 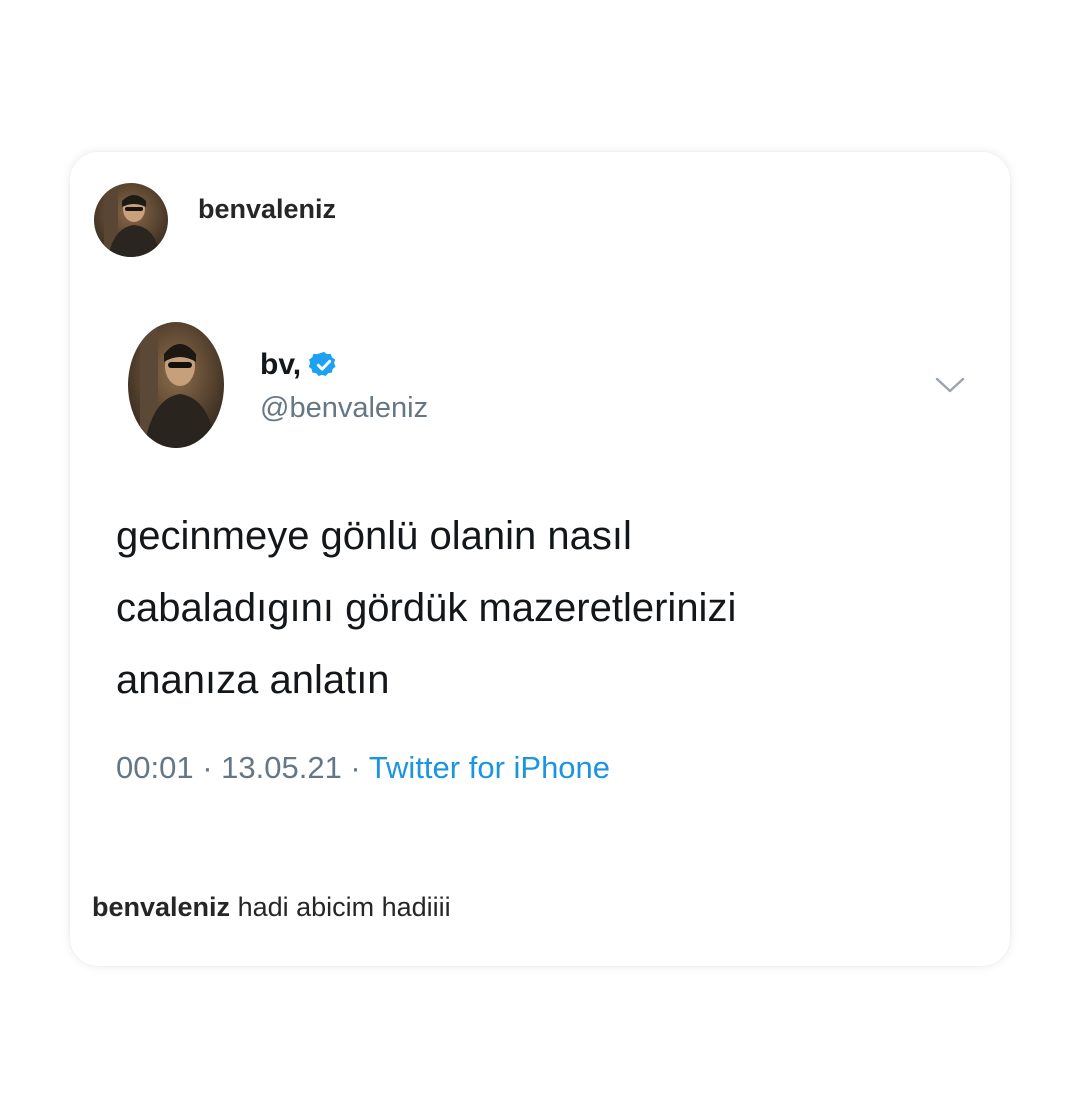 What do you see at coordinates (280, 365) in the screenshot?
I see `tweet-display-name: bv,` at bounding box center [280, 365].